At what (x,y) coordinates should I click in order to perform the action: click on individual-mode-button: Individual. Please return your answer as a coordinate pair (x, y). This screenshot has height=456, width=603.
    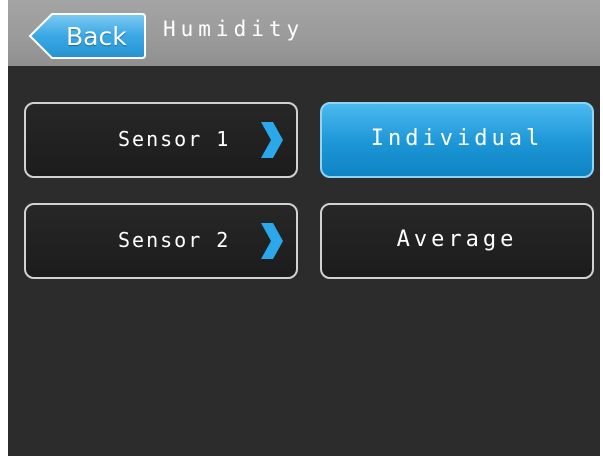
    Looking at the image, I should click on (457, 140).